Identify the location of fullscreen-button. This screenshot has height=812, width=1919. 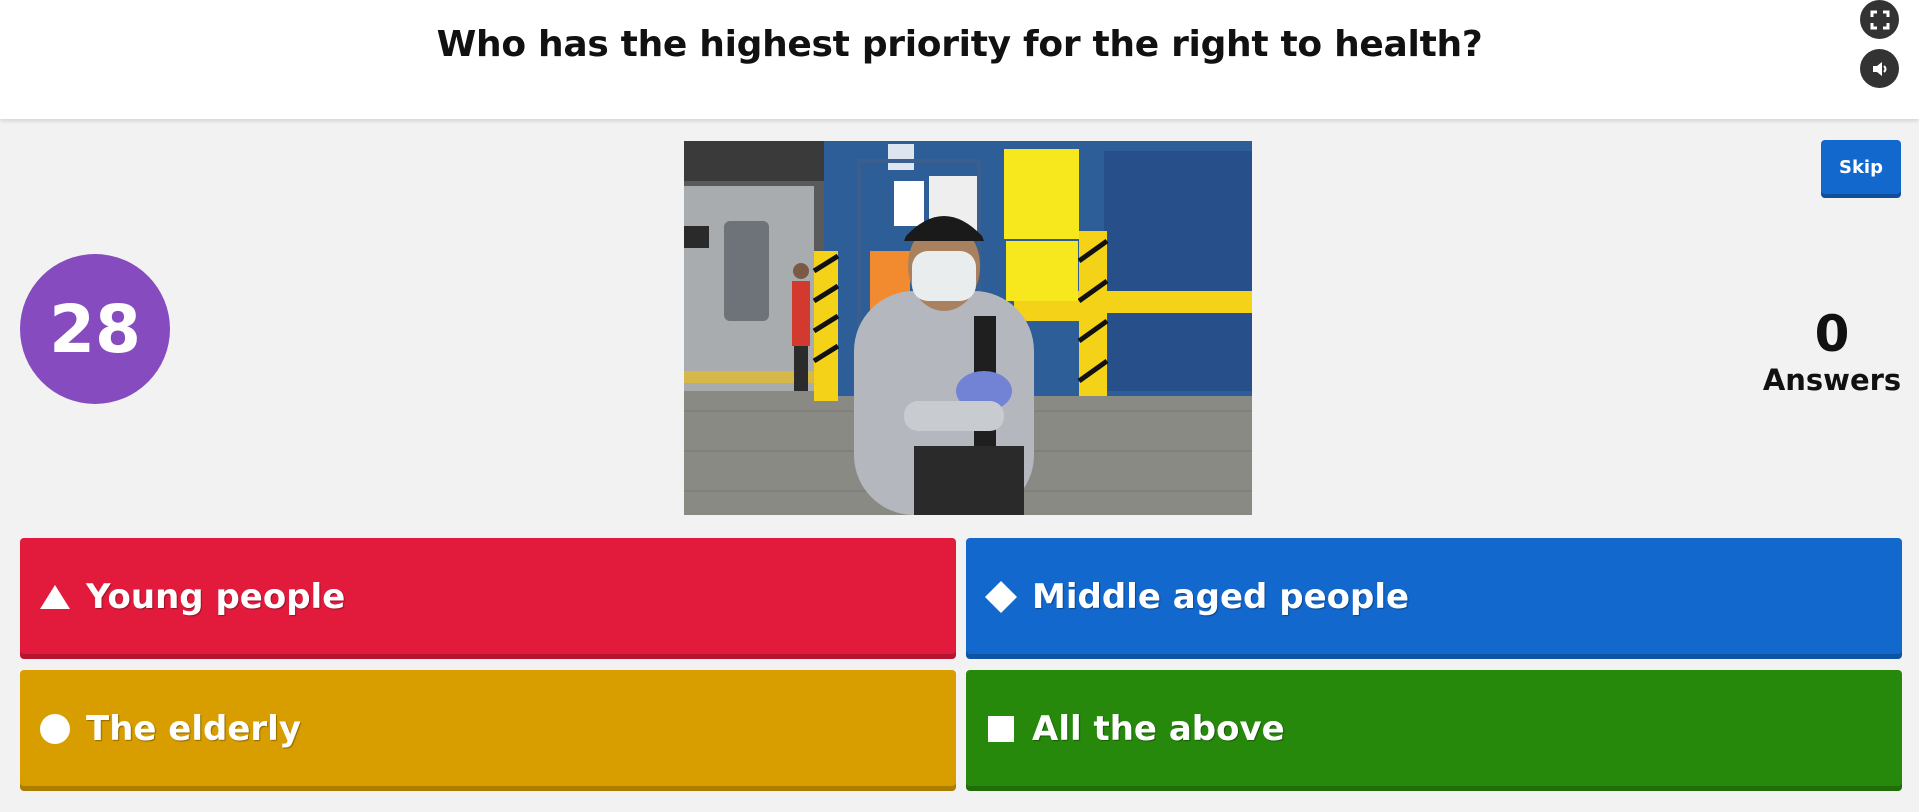
(1879, 19).